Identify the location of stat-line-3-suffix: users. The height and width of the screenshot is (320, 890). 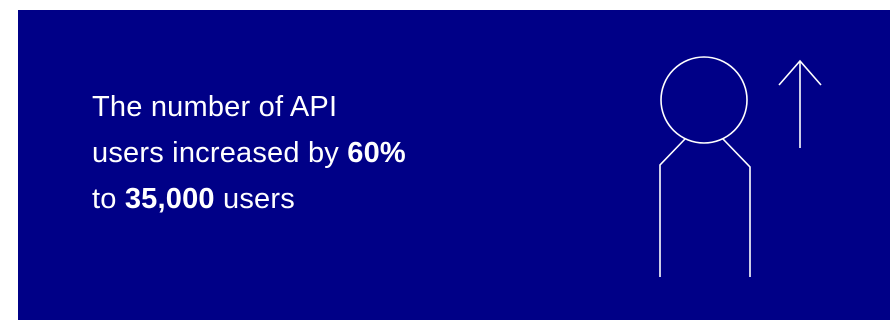
(254, 199).